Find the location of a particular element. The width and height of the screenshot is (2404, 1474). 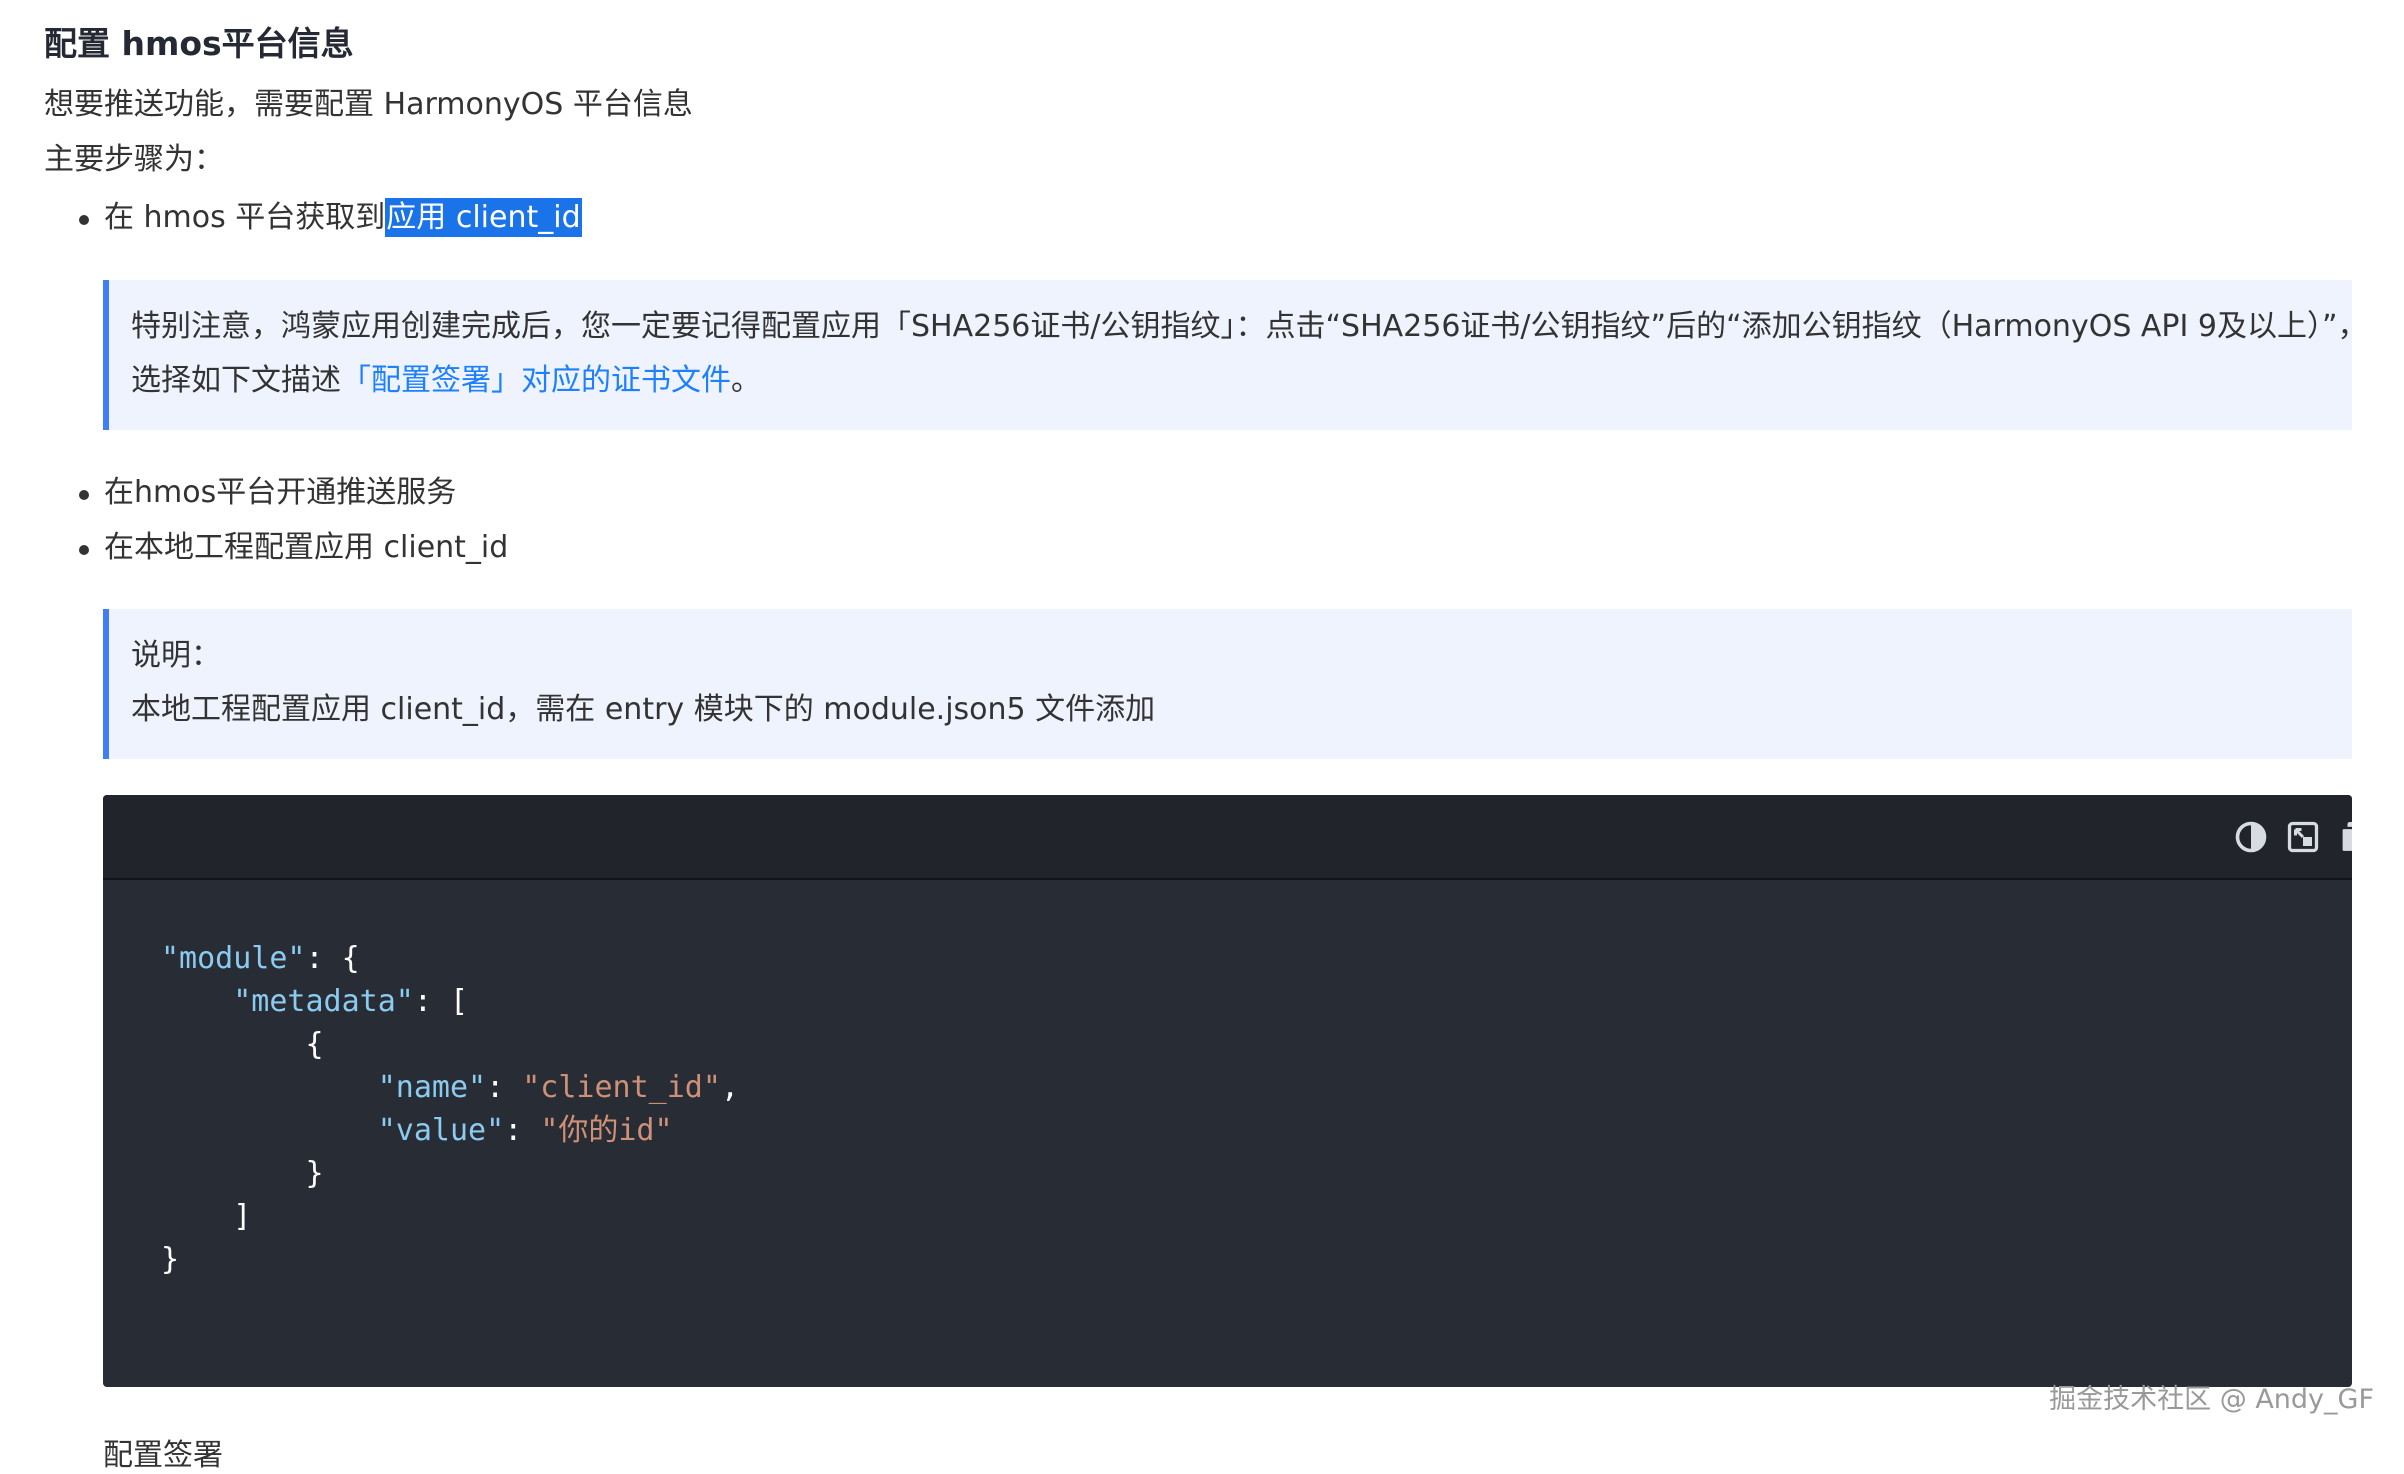

section-heading: 配置 hmos平台信息 is located at coordinates (199, 43).